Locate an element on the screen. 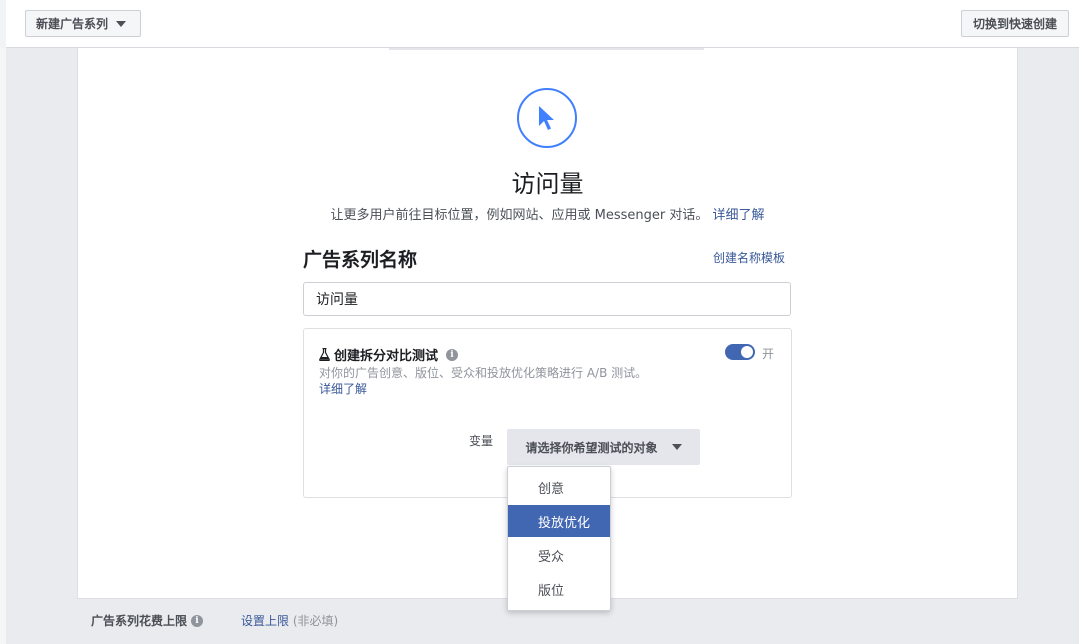 The image size is (1079, 644). side-strip is located at coordinates (3, 346).